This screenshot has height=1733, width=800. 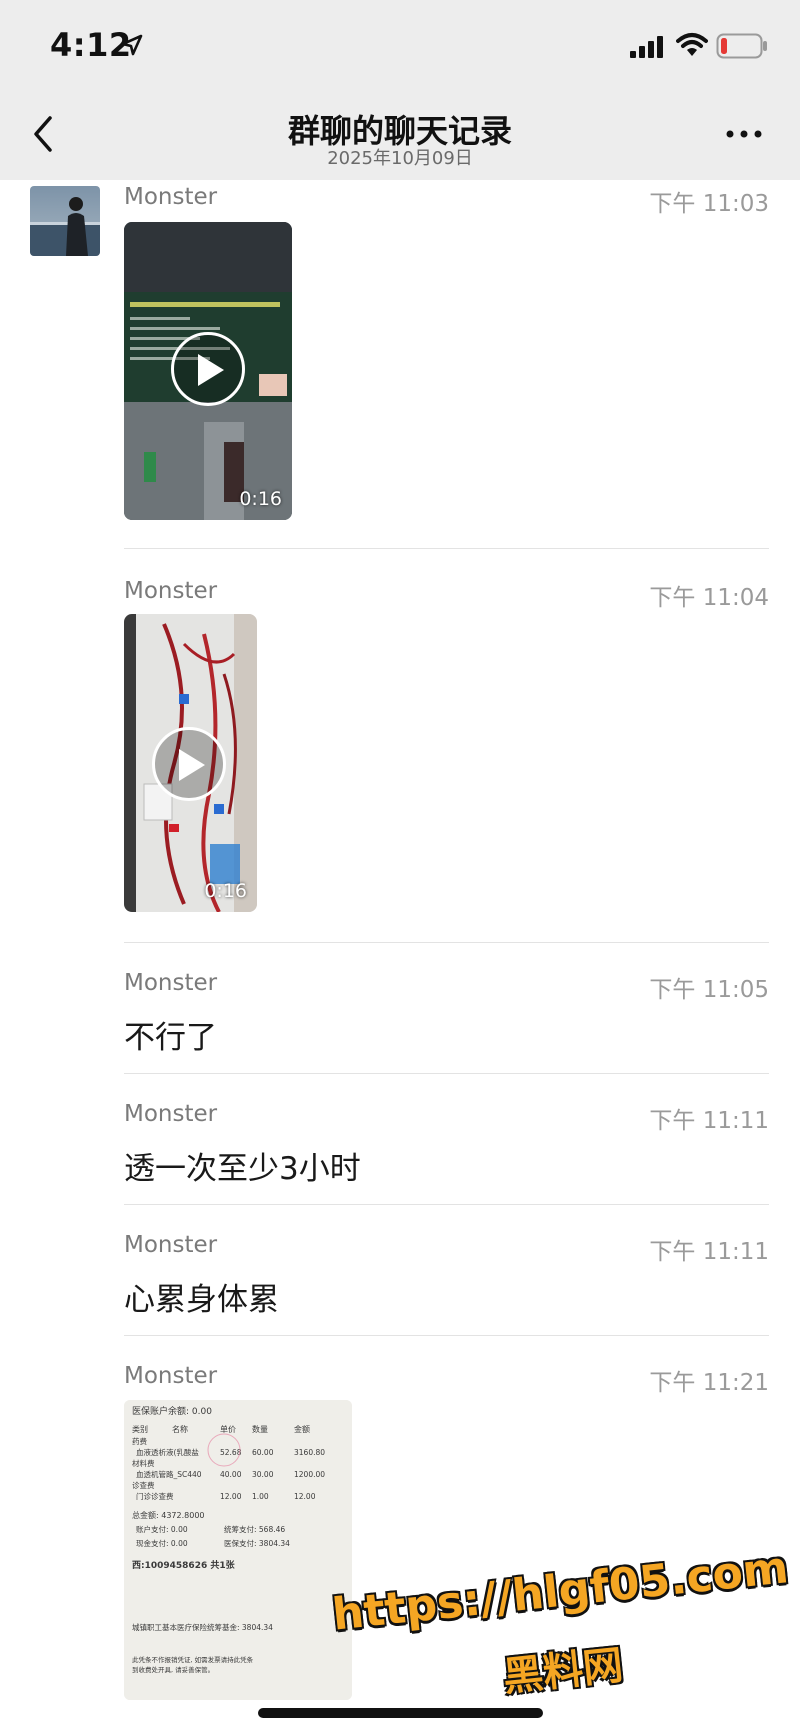 I want to click on receipt-cell: 1200.00, so click(x=309, y=1474).